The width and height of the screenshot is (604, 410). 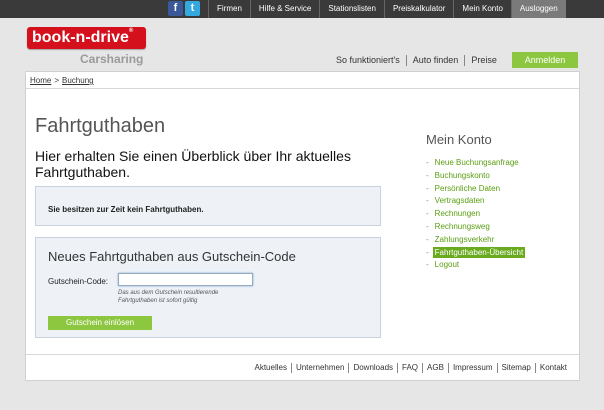 I want to click on voucher-code-label: Gutschein-Code:, so click(x=78, y=281).